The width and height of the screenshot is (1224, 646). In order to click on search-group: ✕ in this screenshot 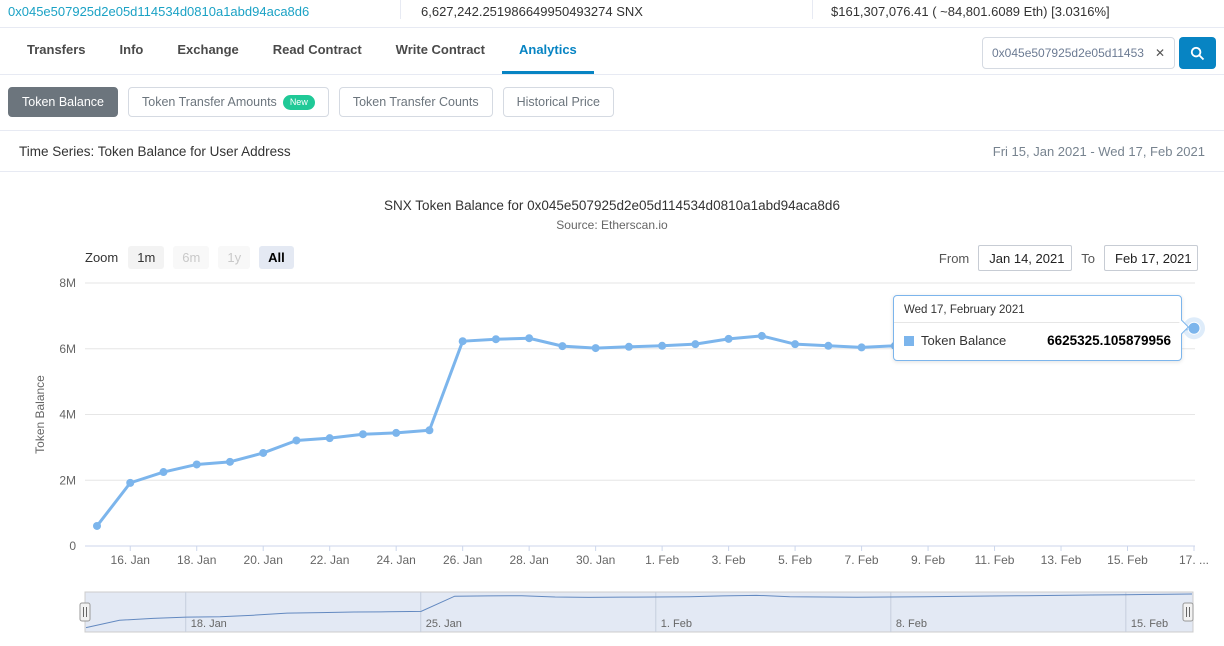, I will do `click(1099, 53)`.